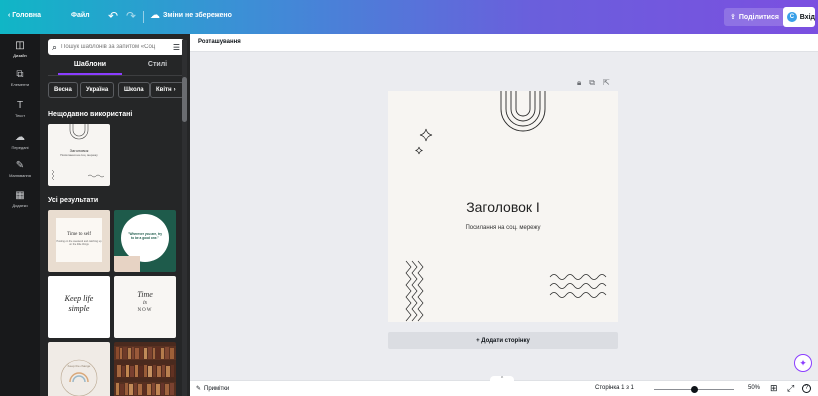 The image size is (818, 396). What do you see at coordinates (806, 388) in the screenshot?
I see `help-icon: ?` at bounding box center [806, 388].